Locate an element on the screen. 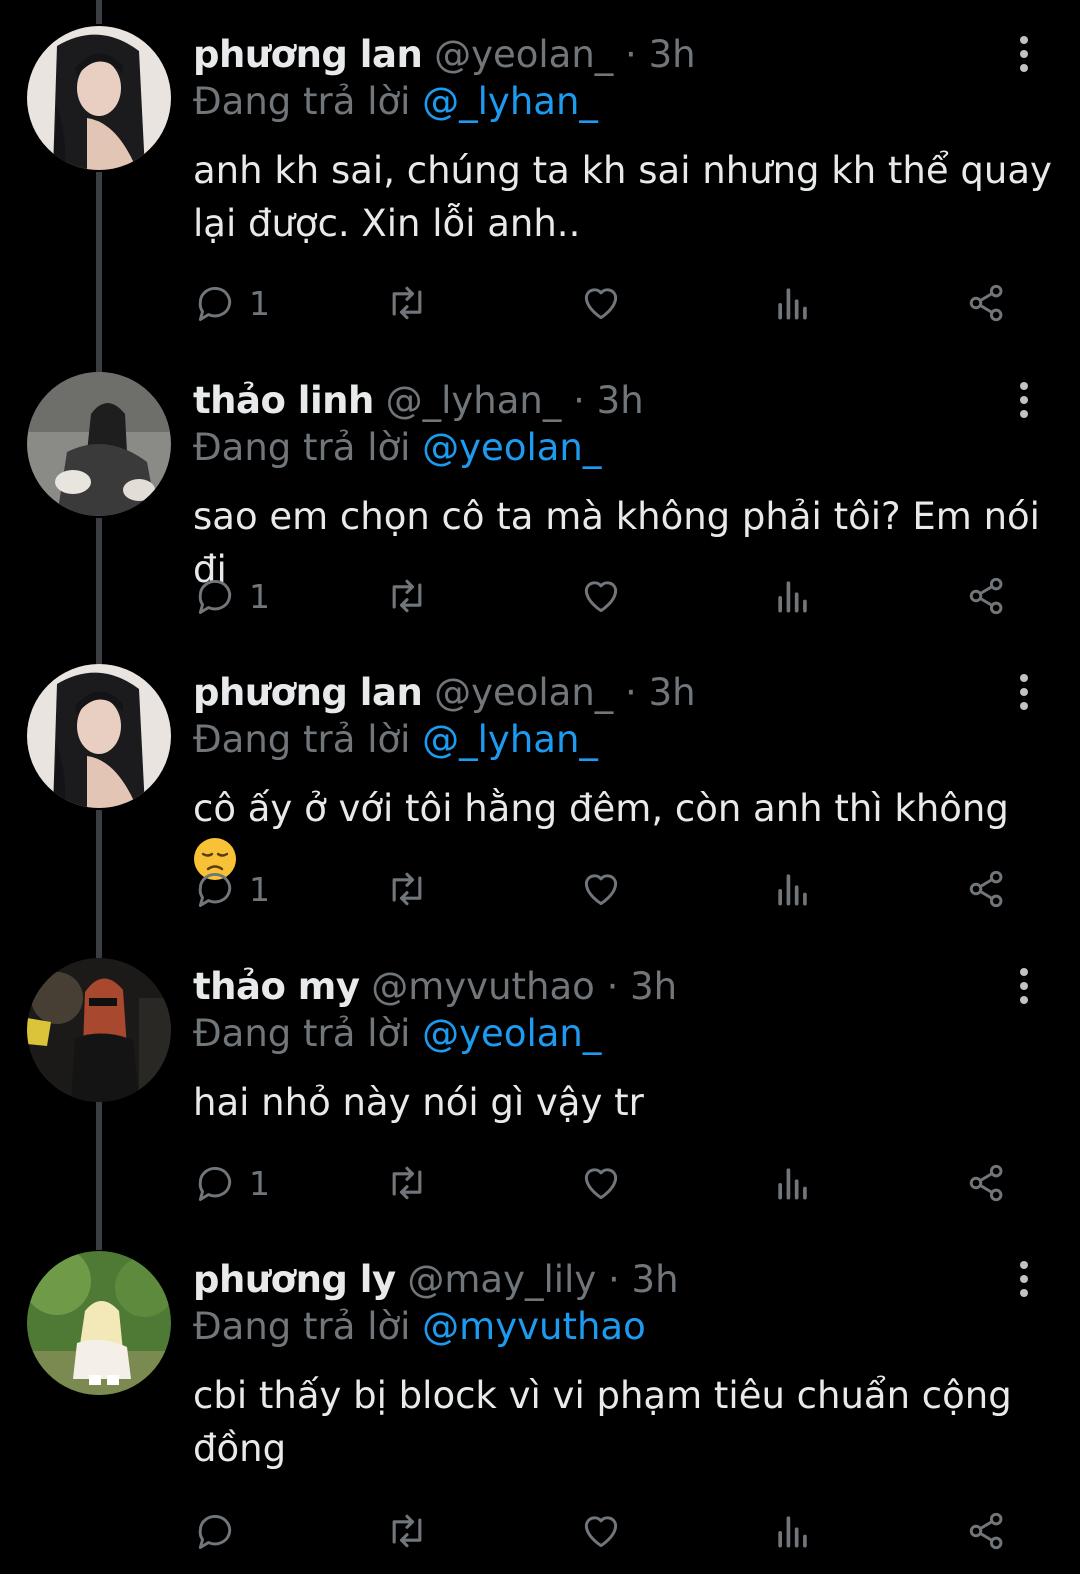 The width and height of the screenshot is (1080, 1574). avatar-photo-phuong-ly-icon is located at coordinates (99, 1323).